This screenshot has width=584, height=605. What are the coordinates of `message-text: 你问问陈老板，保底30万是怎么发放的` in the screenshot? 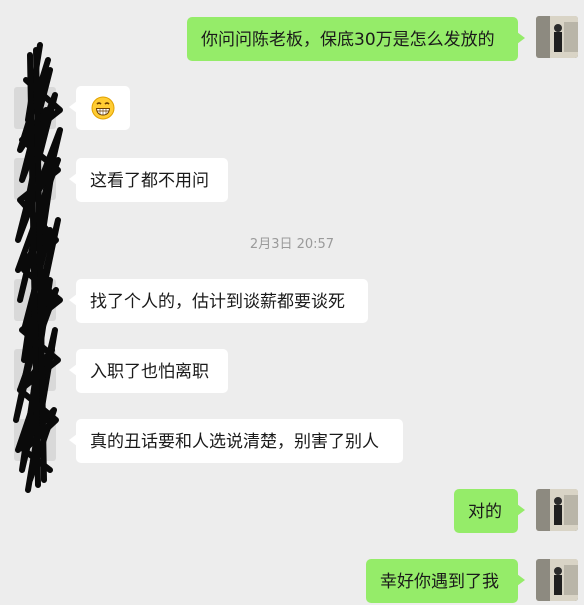 It's located at (348, 40).